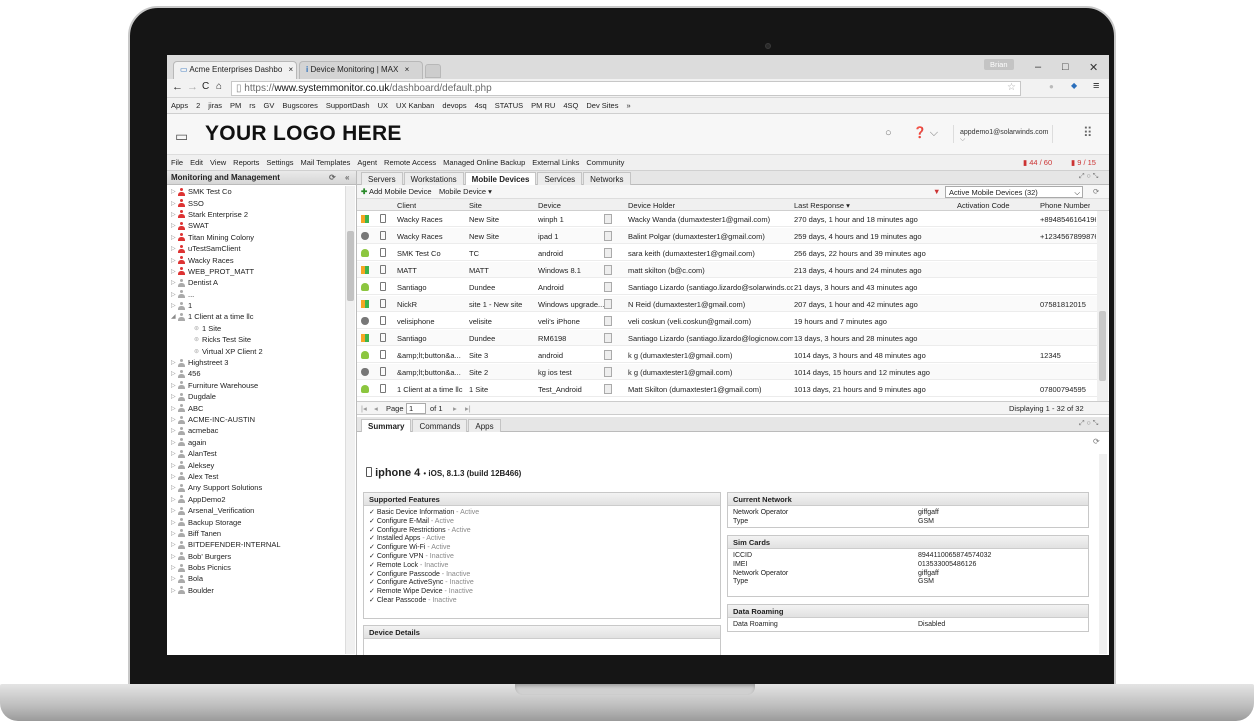  Describe the element at coordinates (350, 266) in the screenshot. I see `left-scroll-thumb` at that location.